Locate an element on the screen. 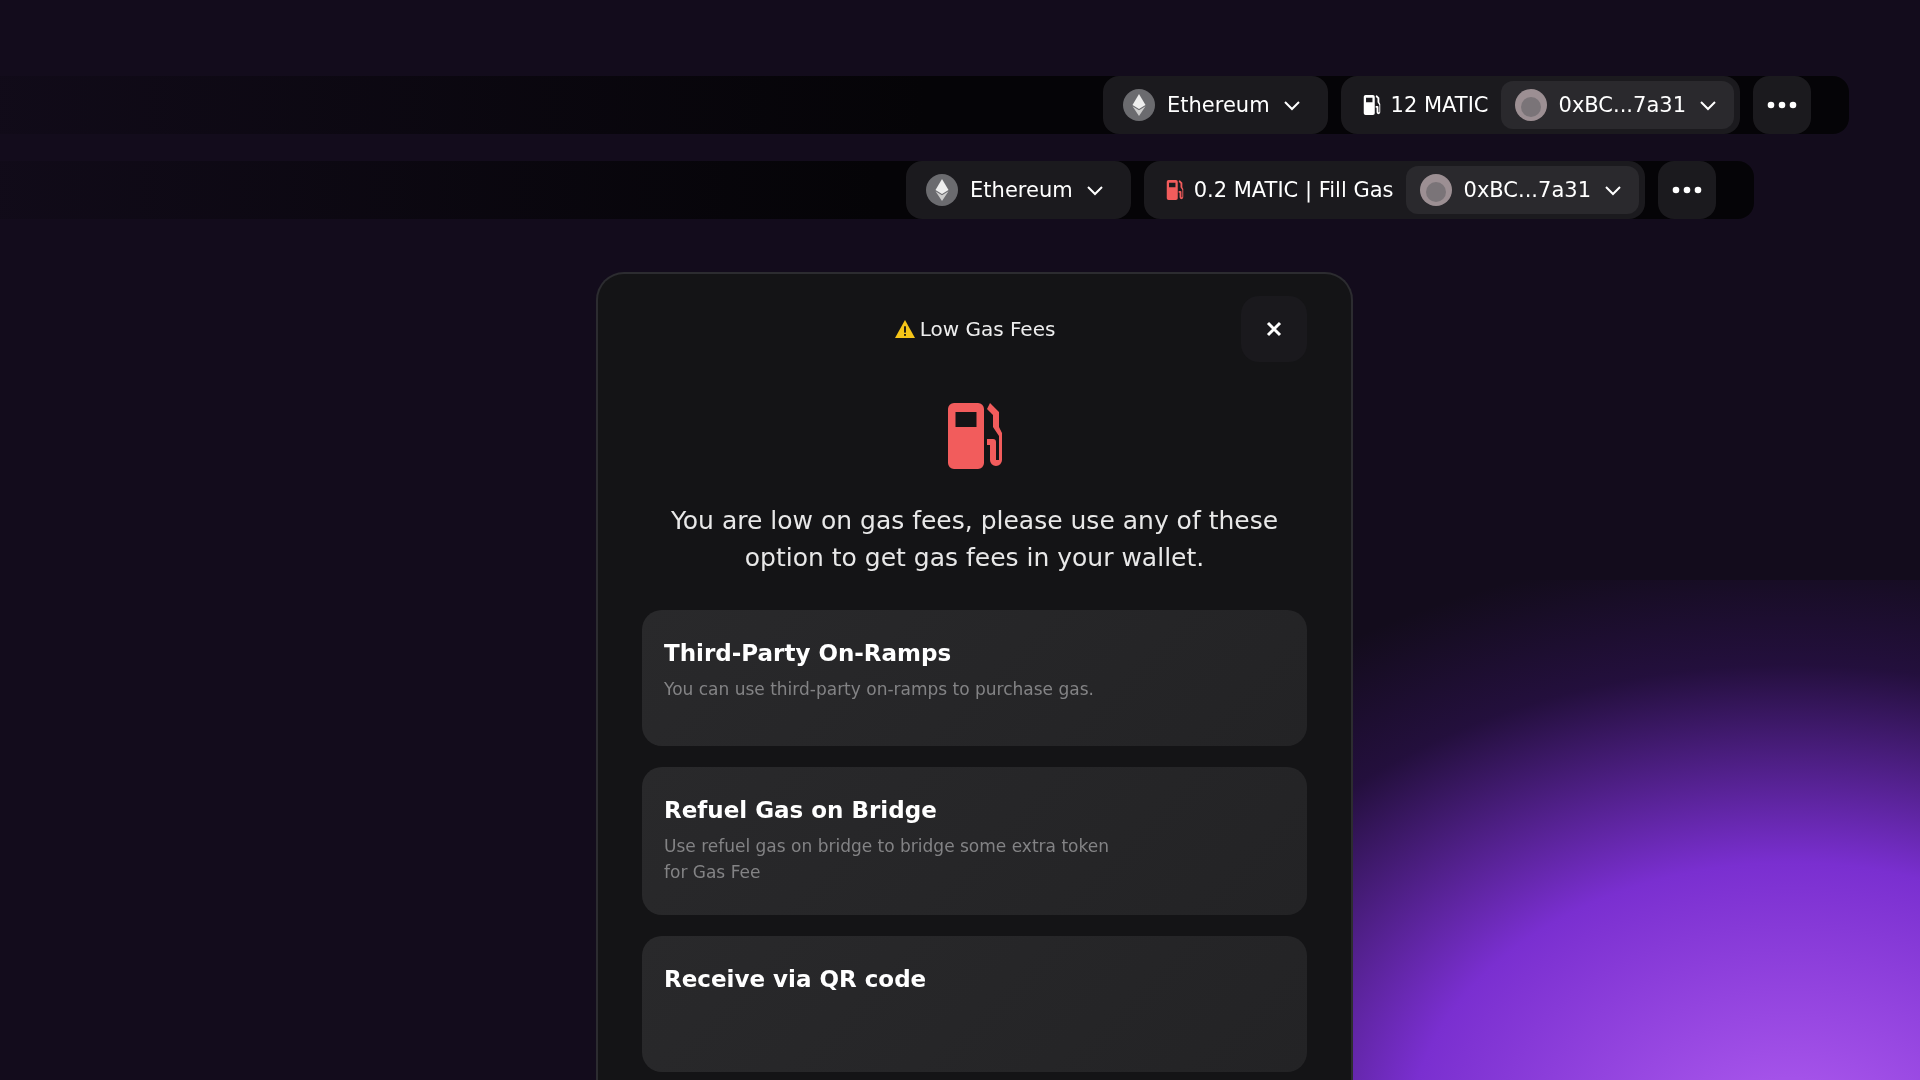  option-title: Receive via QR code is located at coordinates (796, 979).